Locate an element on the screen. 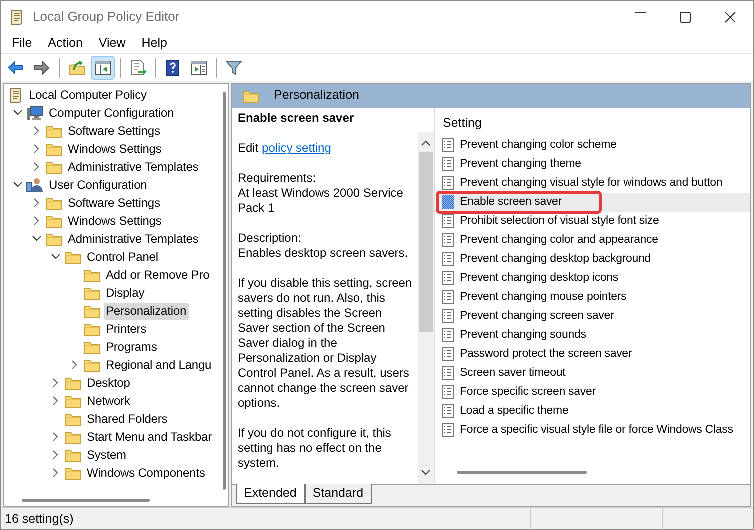 The height and width of the screenshot is (530, 754). tree-item: Computer Configuration is located at coordinates (111, 113).